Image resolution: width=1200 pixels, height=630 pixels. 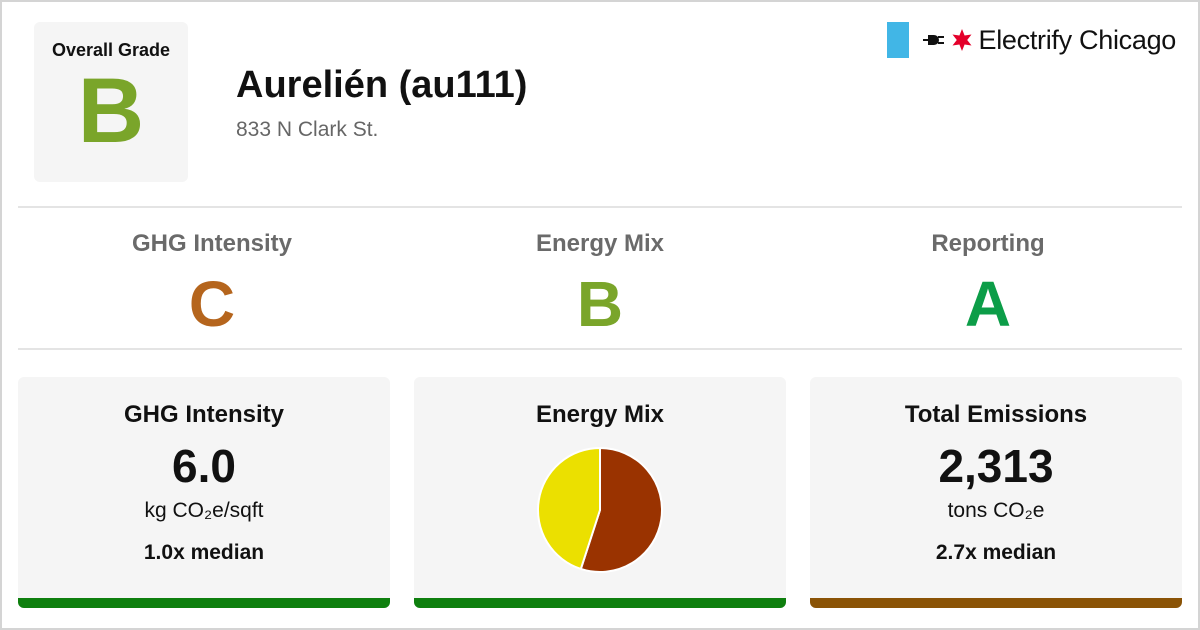 What do you see at coordinates (382, 85) in the screenshot?
I see `building-name: Aurelién (au111)` at bounding box center [382, 85].